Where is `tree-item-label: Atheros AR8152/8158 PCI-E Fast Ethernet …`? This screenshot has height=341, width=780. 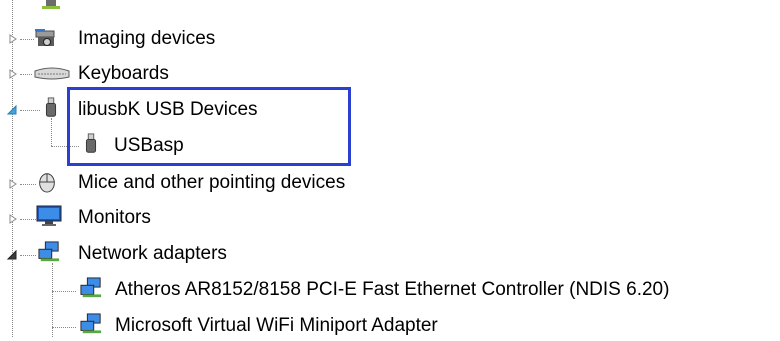 tree-item-label: Atheros AR8152/8158 PCI-E Fast Ethernet … is located at coordinates (392, 289).